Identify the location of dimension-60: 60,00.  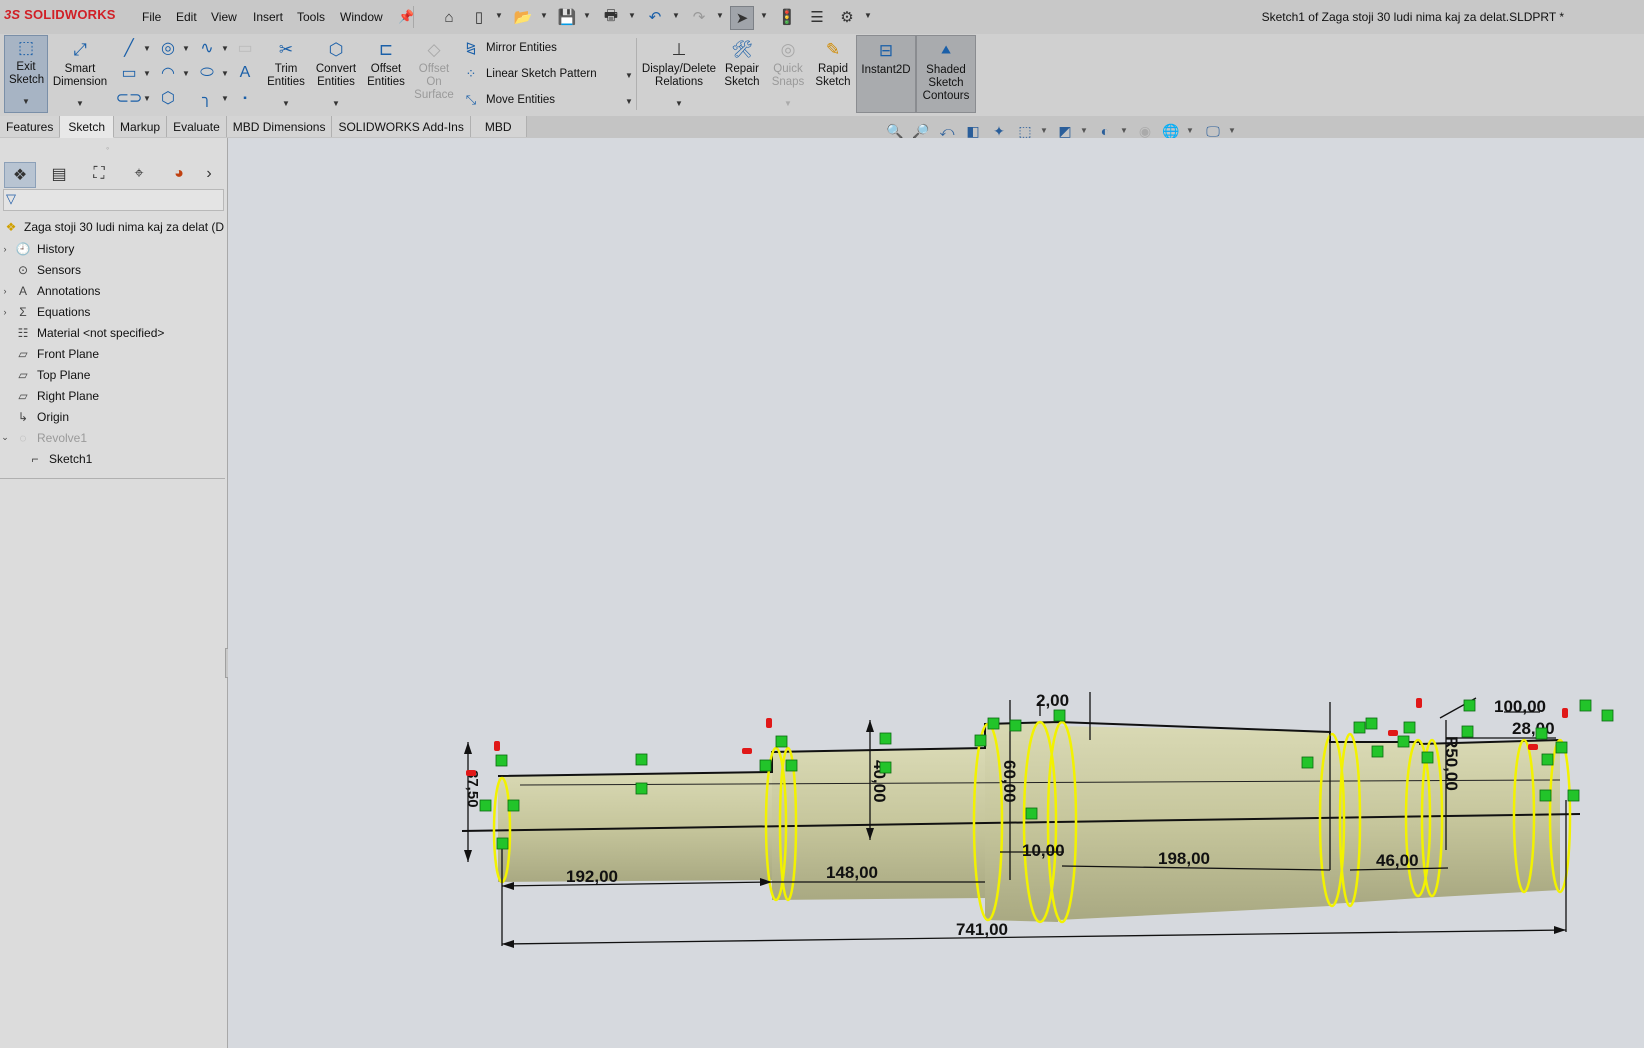
(1009, 781).